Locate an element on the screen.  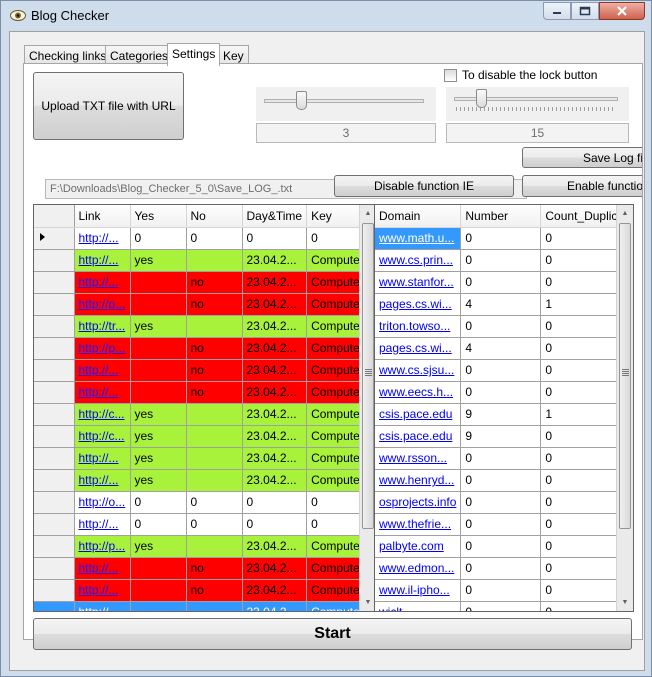
table-row: www.math.u... 0 0 is located at coordinates (504, 238).